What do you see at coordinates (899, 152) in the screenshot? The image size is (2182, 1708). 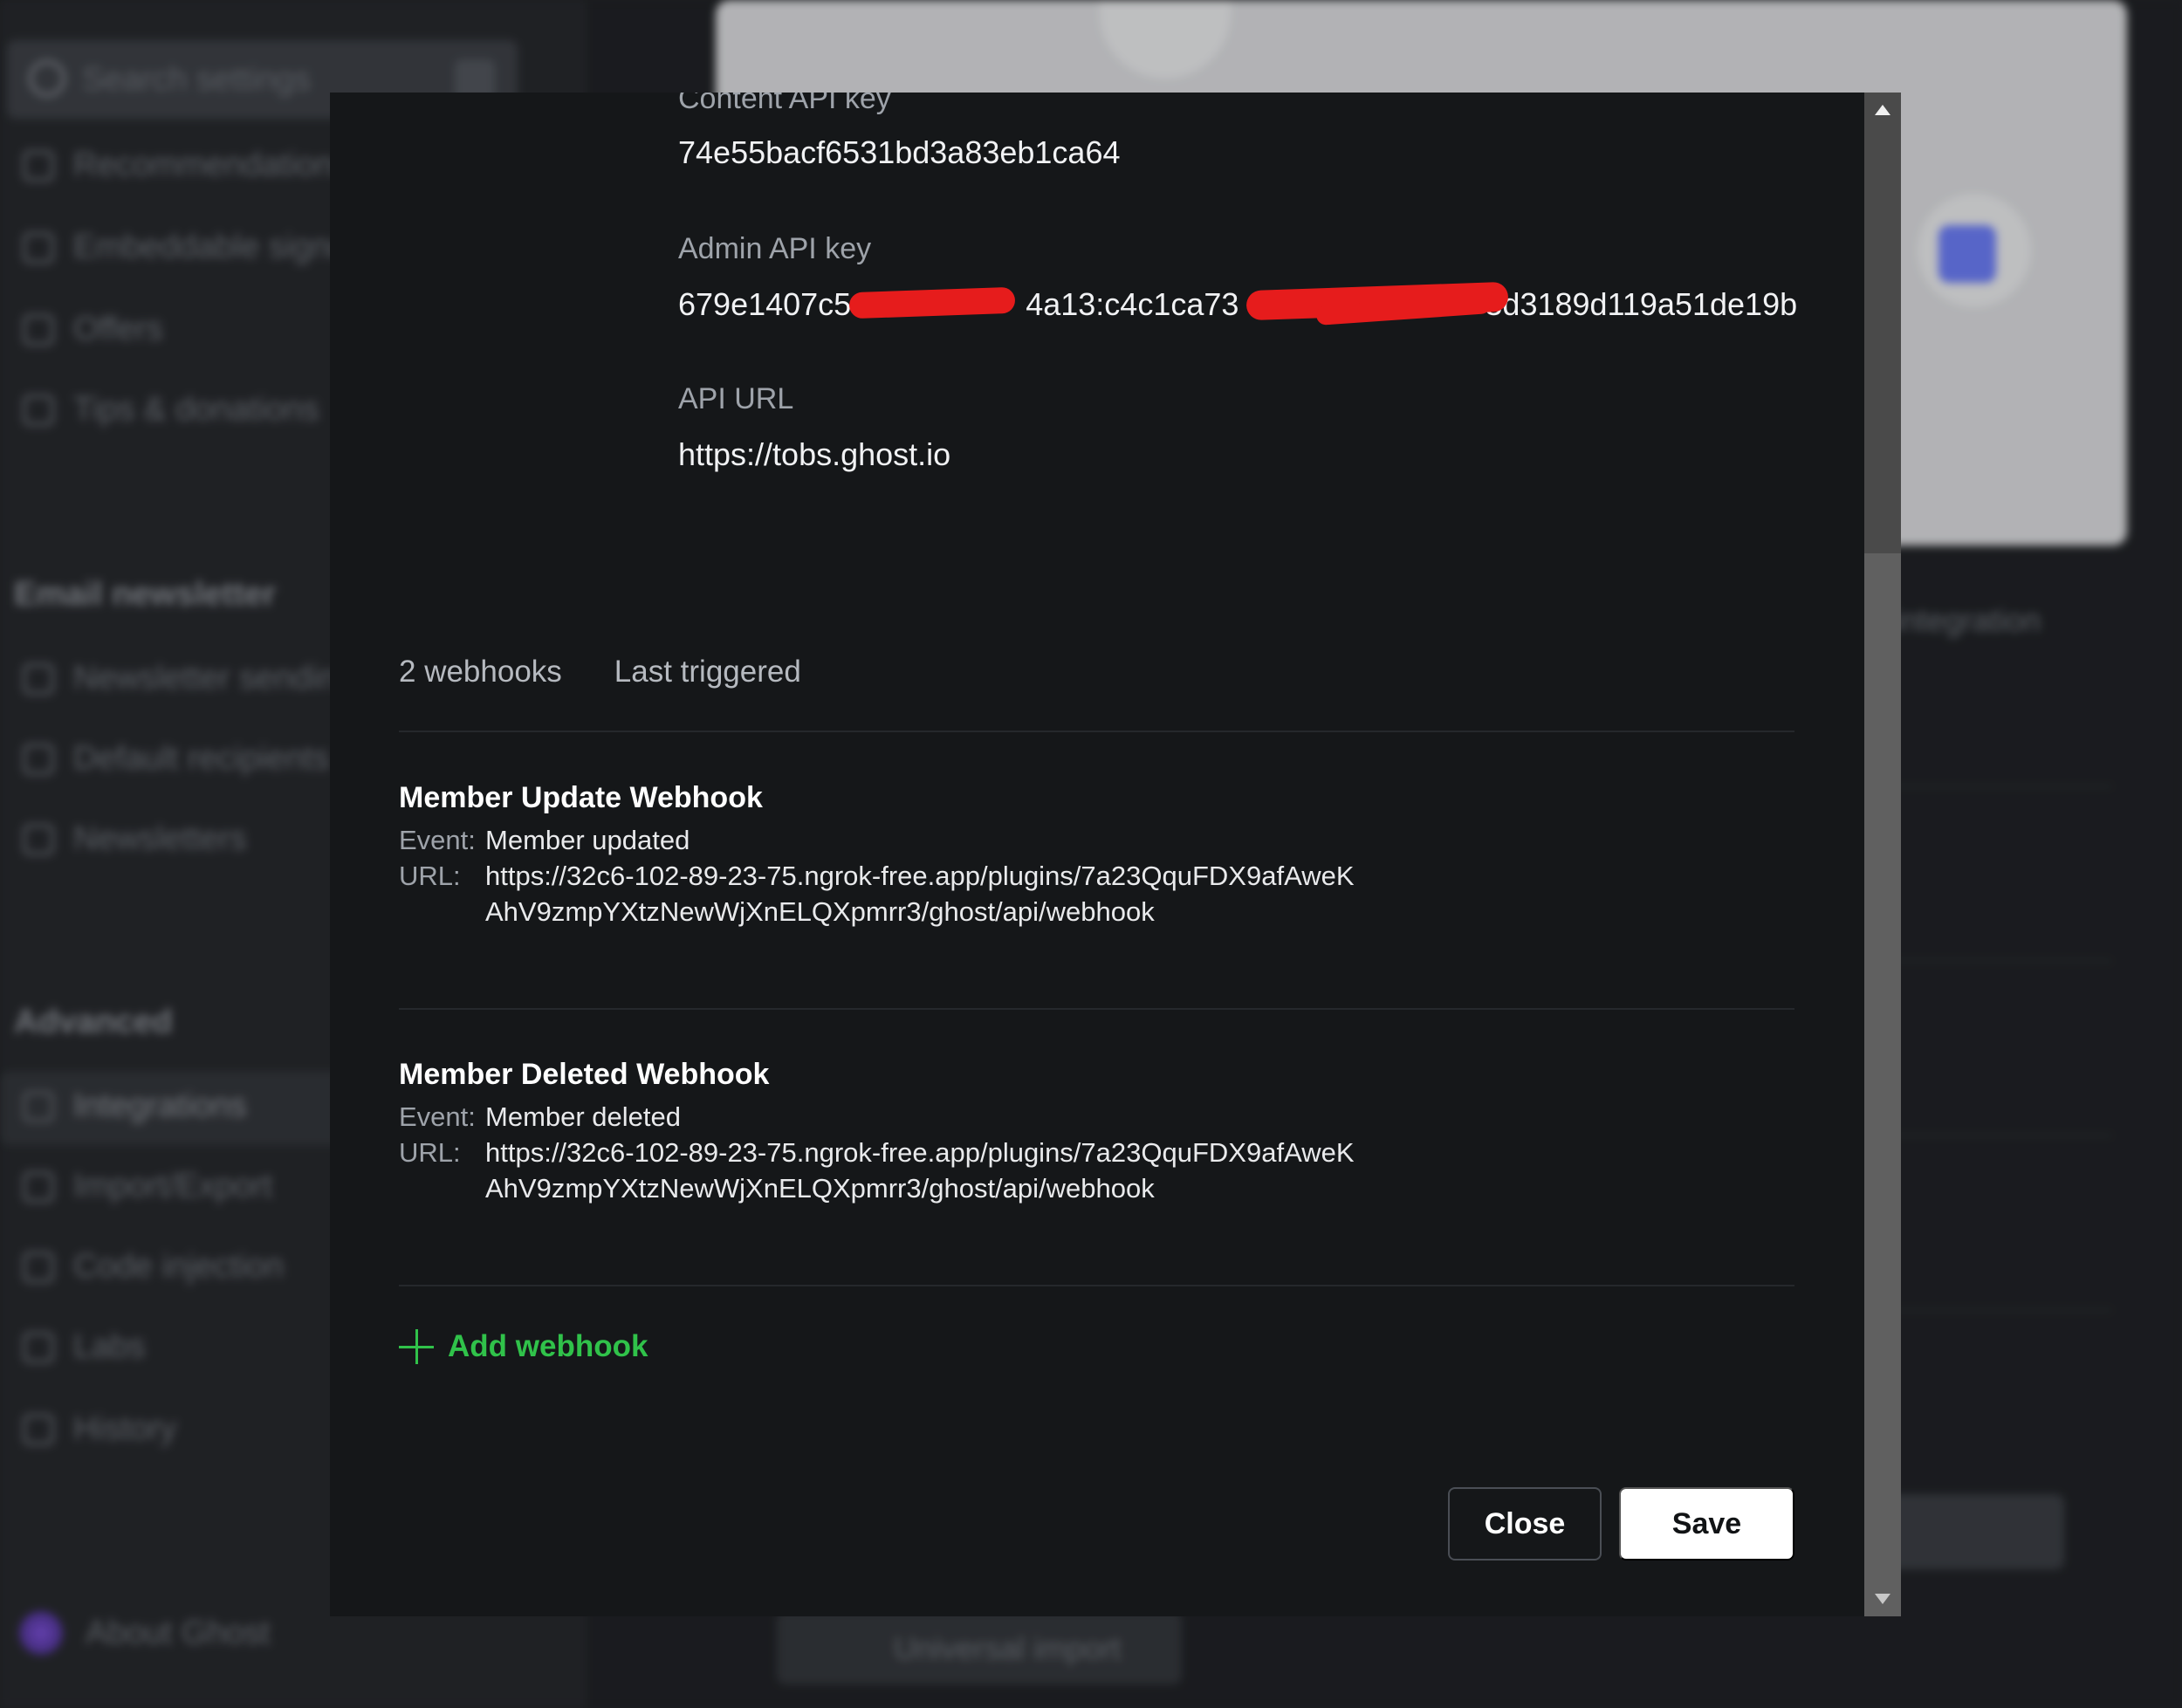 I see `content-api-key-value: 74e55bacf6531bd3a83eb1ca64` at bounding box center [899, 152].